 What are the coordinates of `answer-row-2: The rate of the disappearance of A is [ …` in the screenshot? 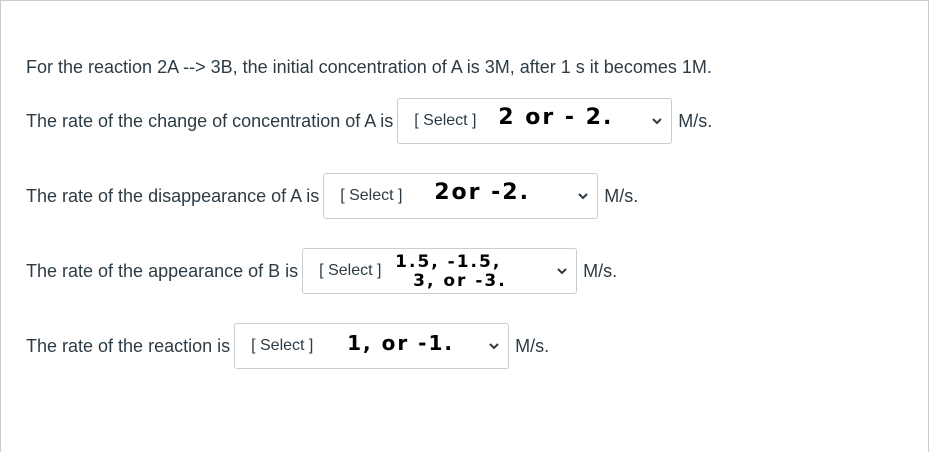 It's located at (332, 196).